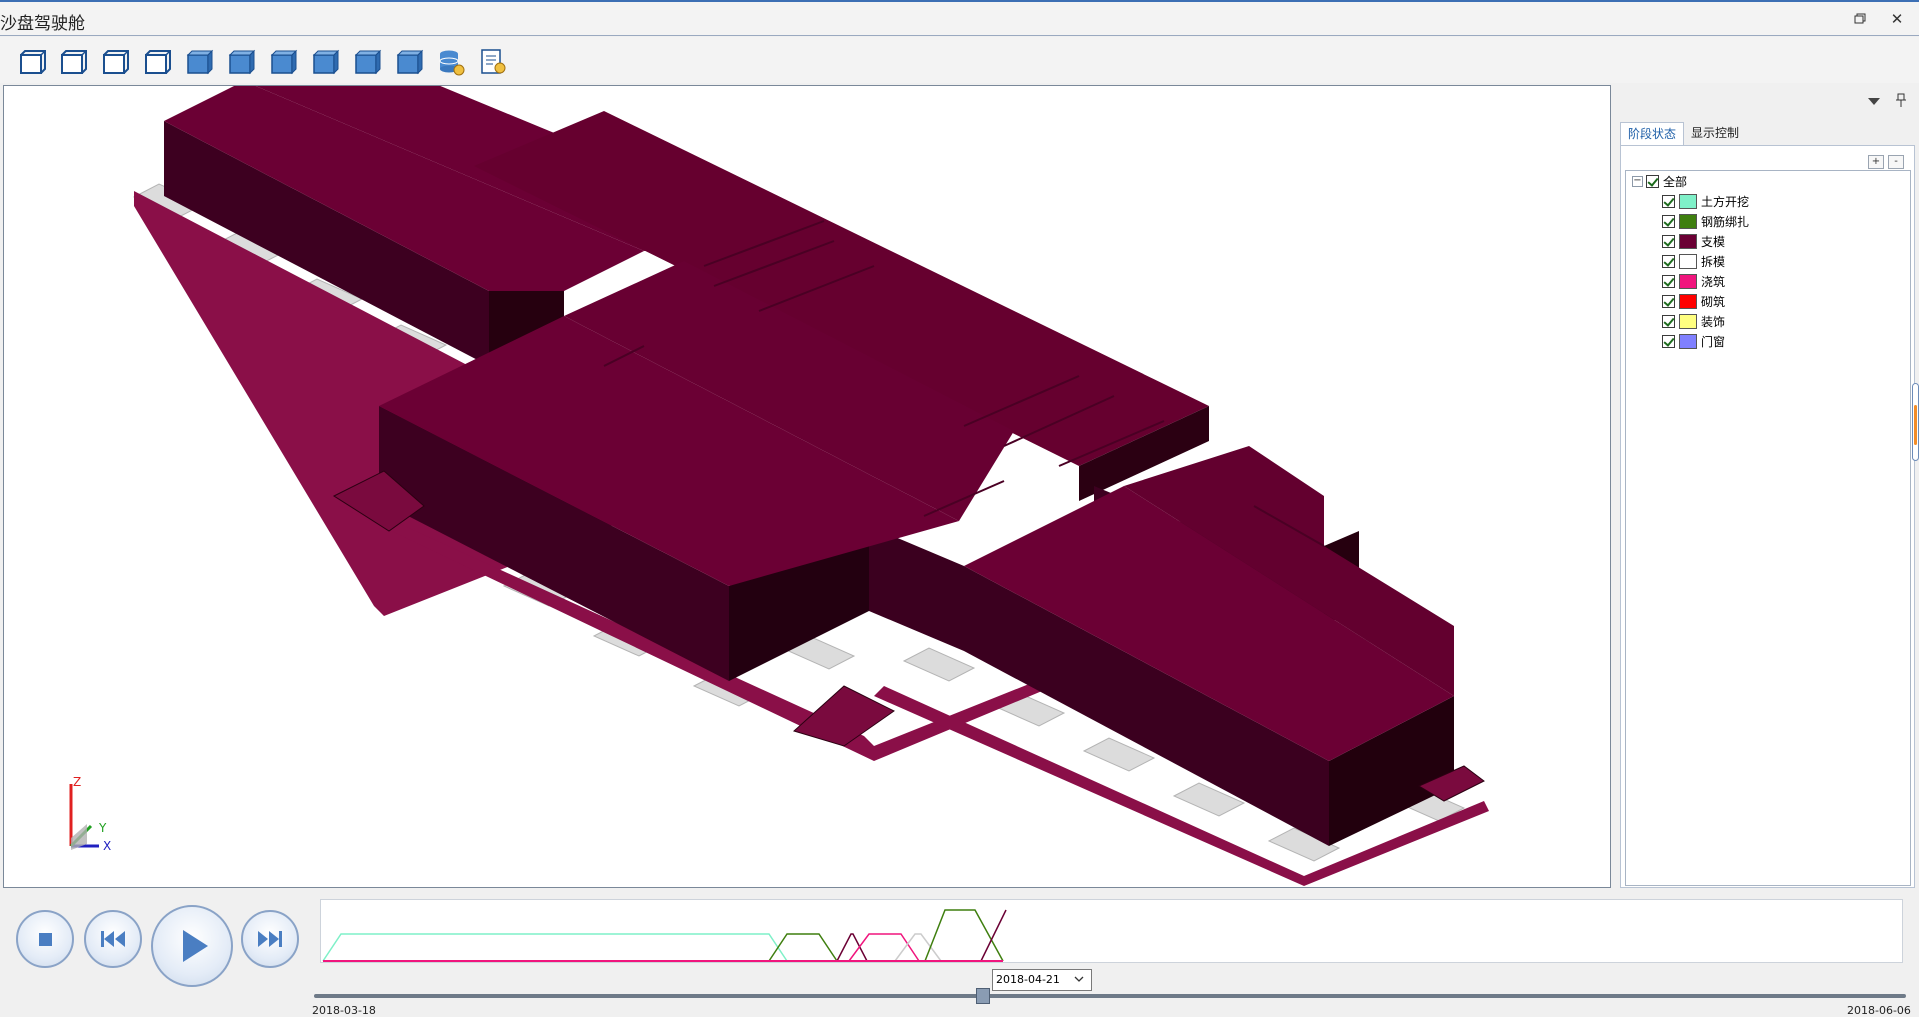 This screenshot has height=1017, width=1919. Describe the element at coordinates (195, 946) in the screenshot. I see `play-icon` at that location.